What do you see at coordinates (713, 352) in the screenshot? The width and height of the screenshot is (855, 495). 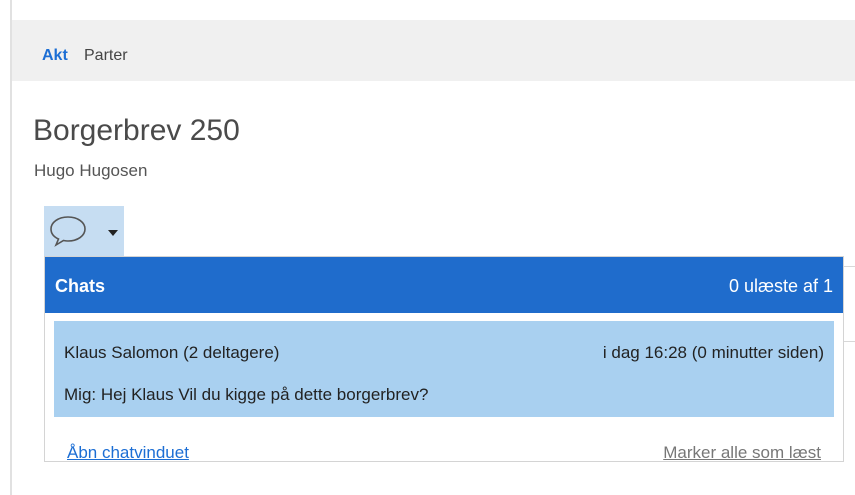 I see `chat-timestamp: i dag 16:28 (0 minutter siden)` at bounding box center [713, 352].